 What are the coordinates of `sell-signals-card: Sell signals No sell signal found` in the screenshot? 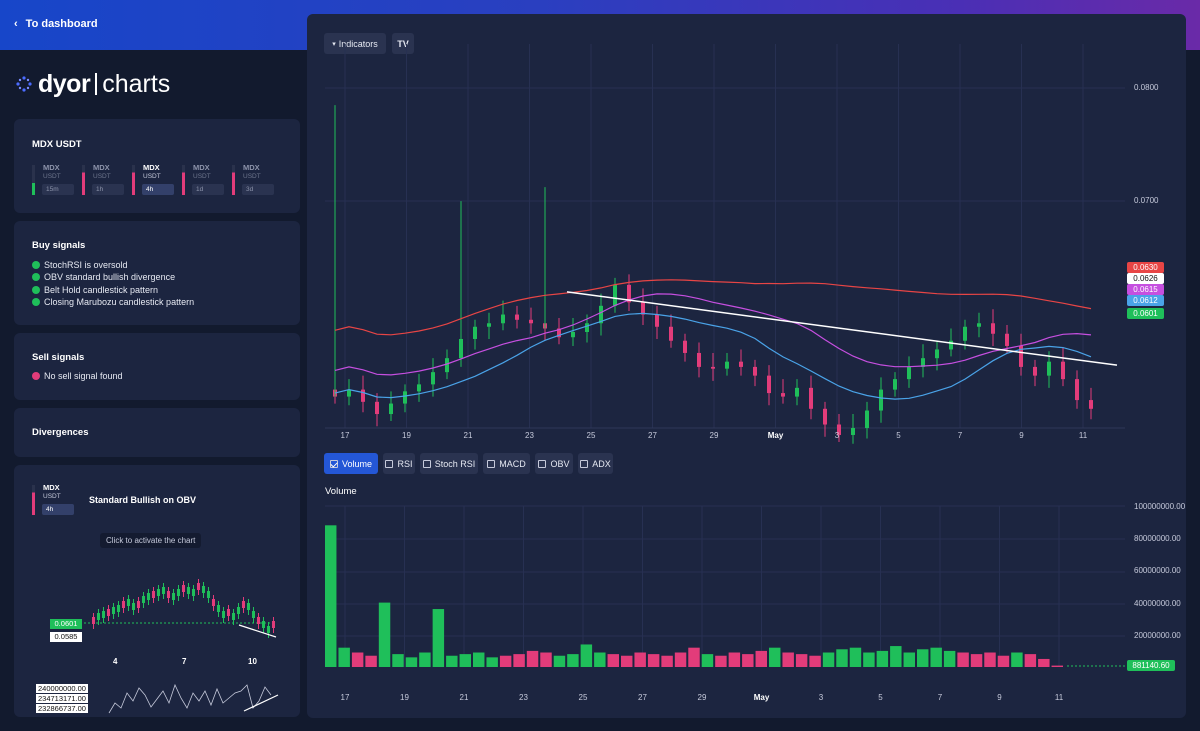 It's located at (157, 366).